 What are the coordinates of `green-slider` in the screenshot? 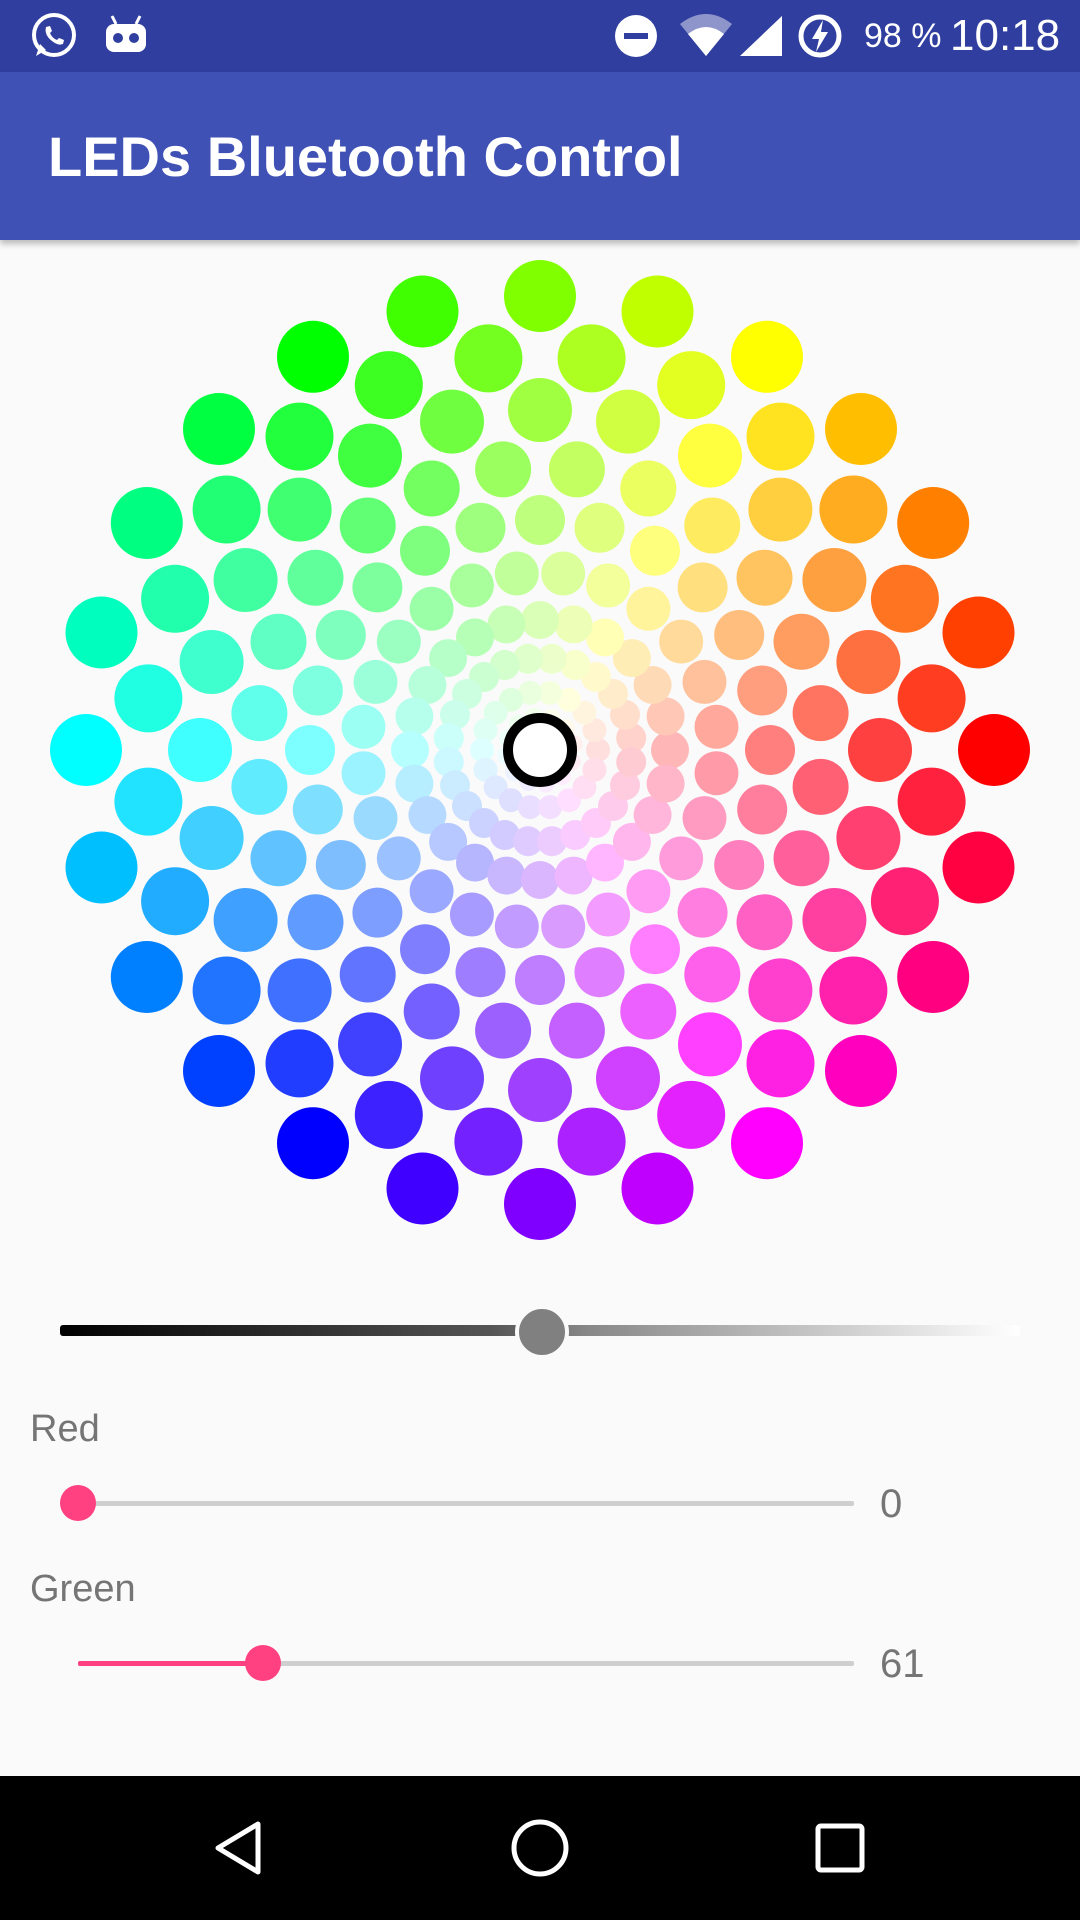 It's located at (466, 1663).